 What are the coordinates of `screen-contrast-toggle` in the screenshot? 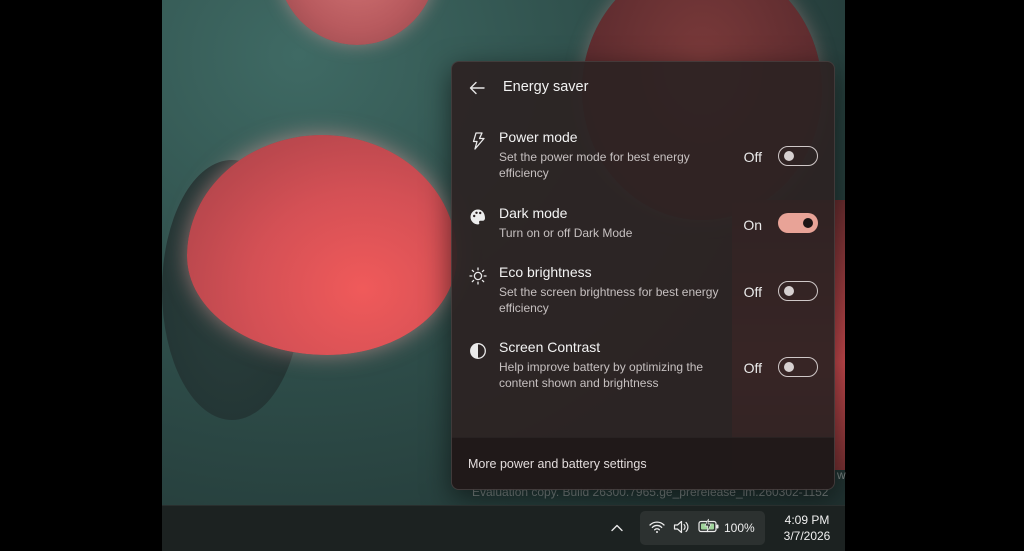 It's located at (798, 367).